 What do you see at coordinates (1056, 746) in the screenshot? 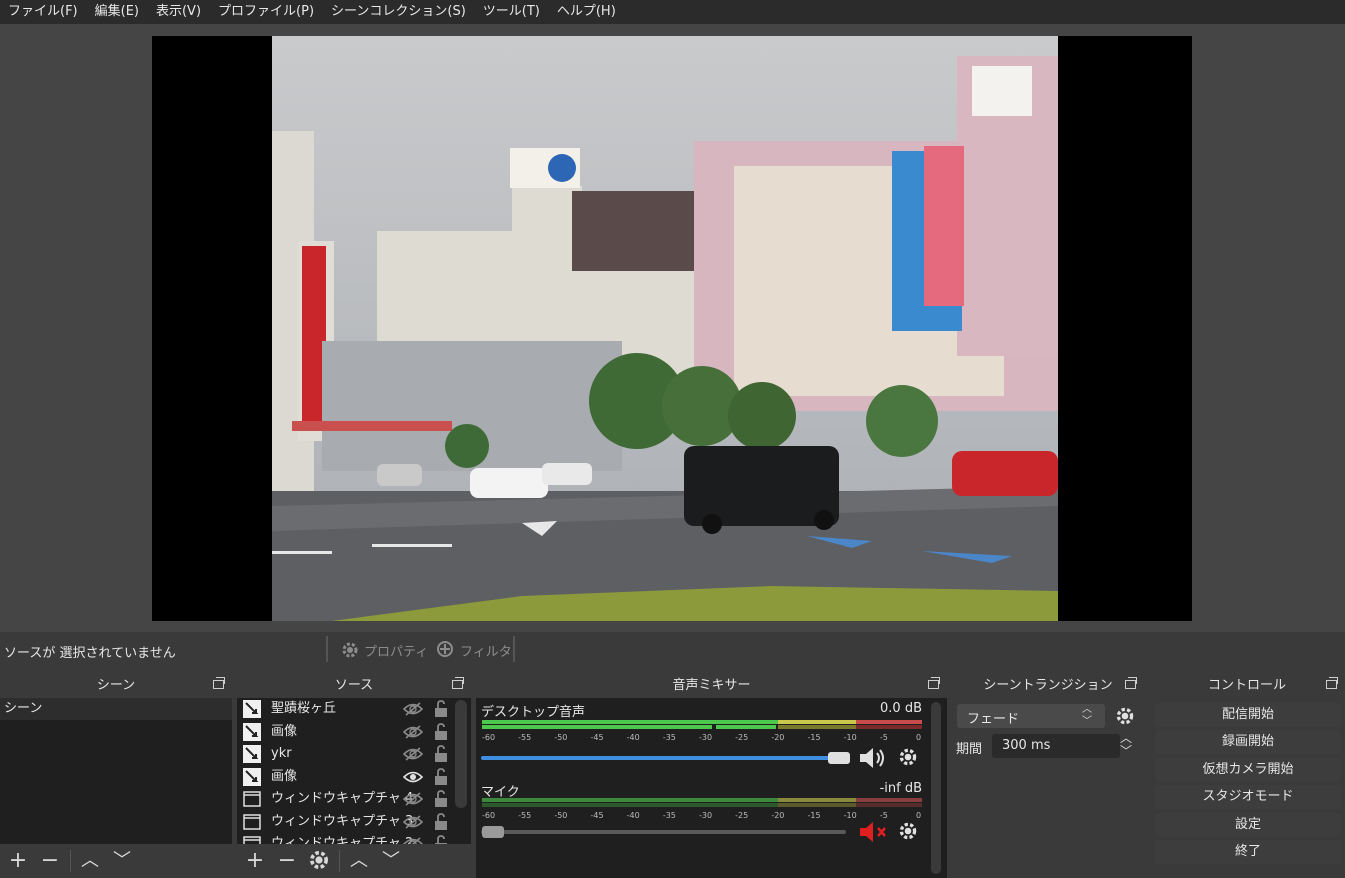
I see `duration-input: 300 ms` at bounding box center [1056, 746].